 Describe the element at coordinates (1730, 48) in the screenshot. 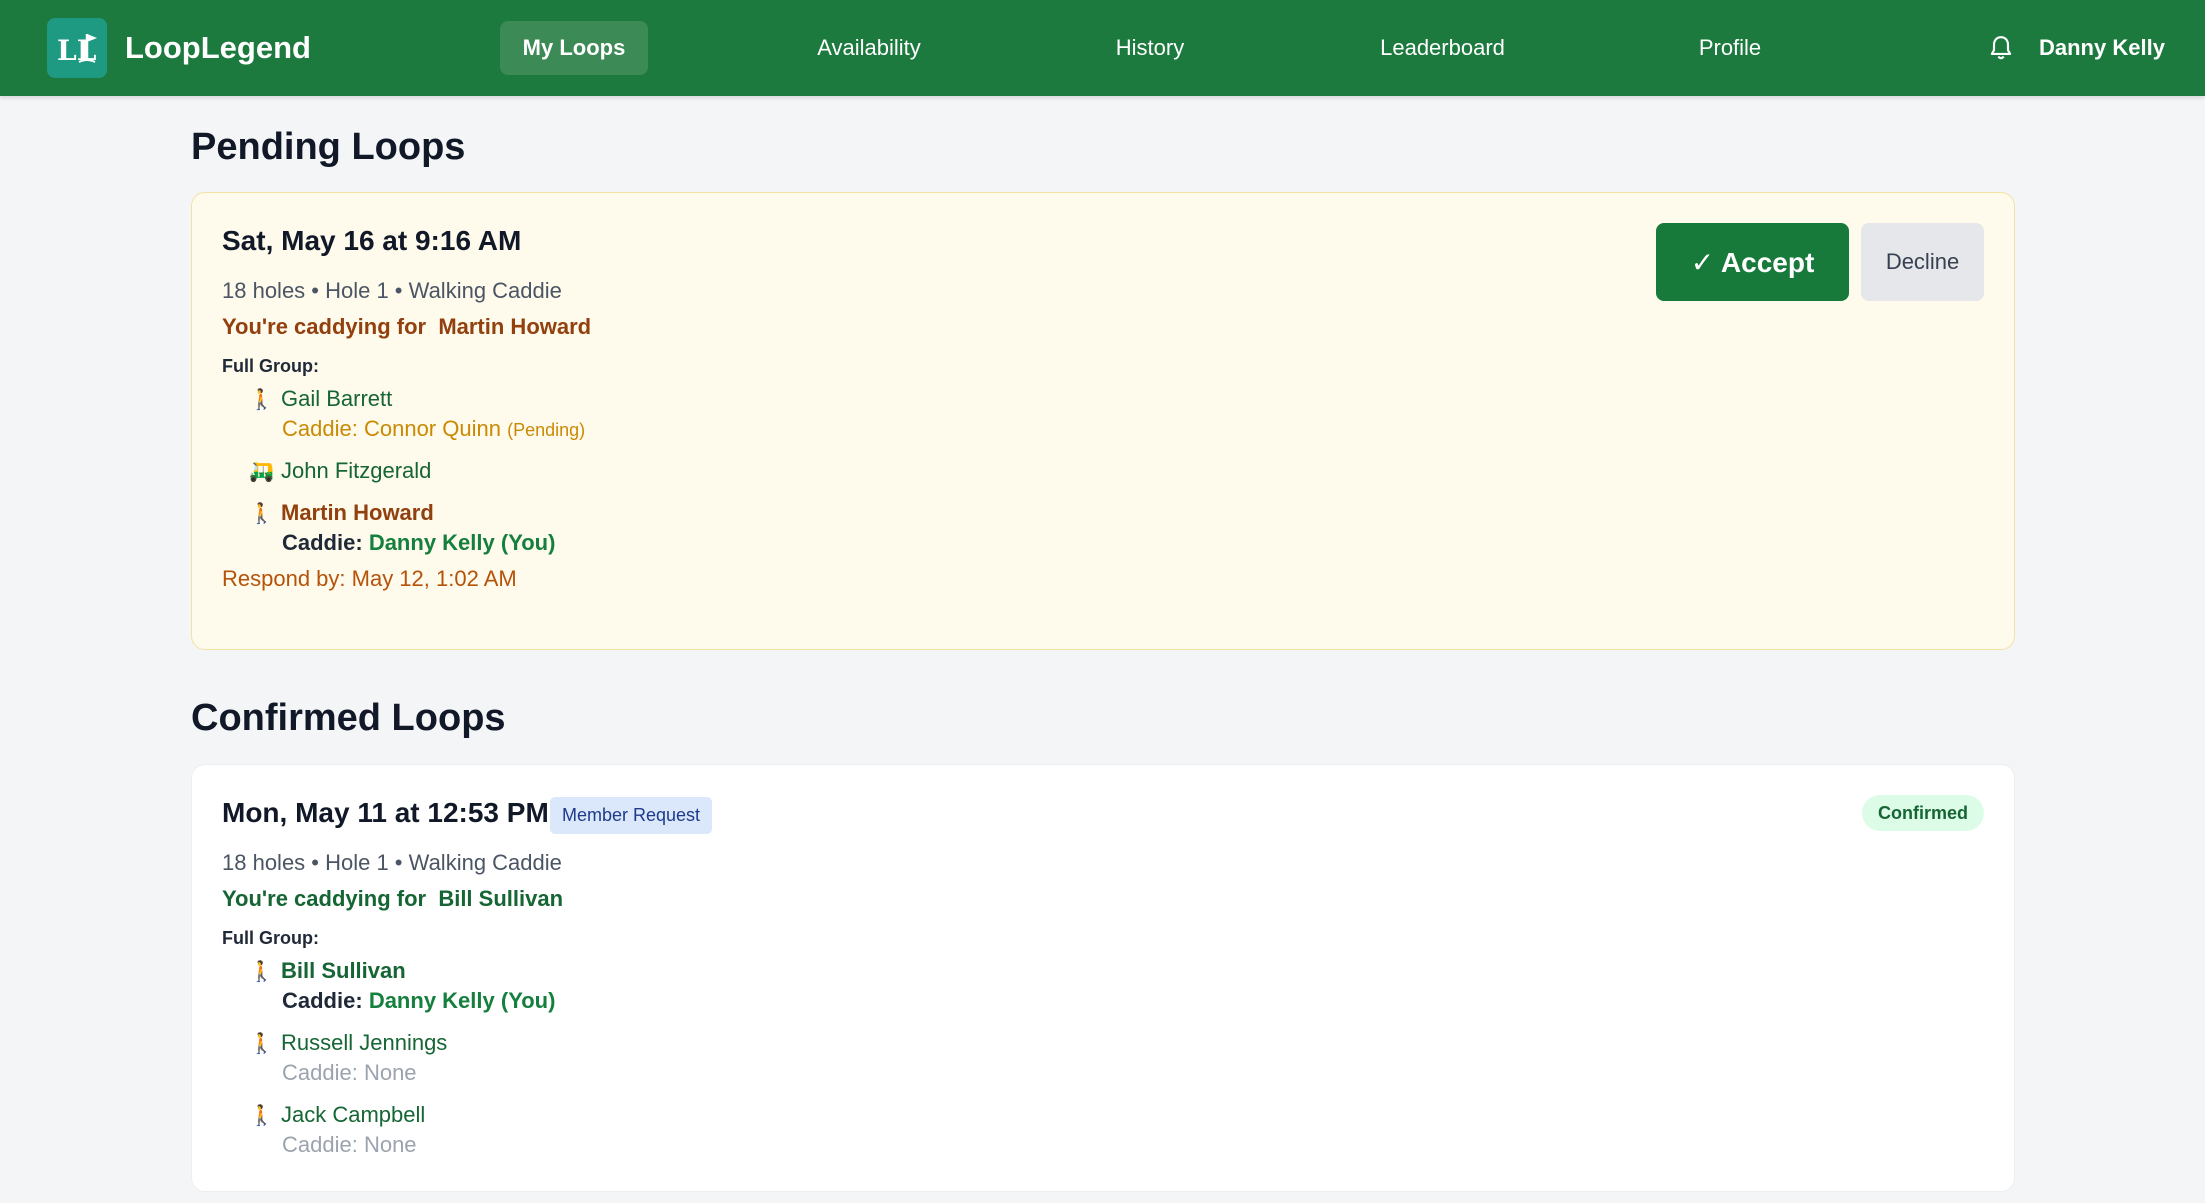

I see `nav-profile: Profile` at that location.